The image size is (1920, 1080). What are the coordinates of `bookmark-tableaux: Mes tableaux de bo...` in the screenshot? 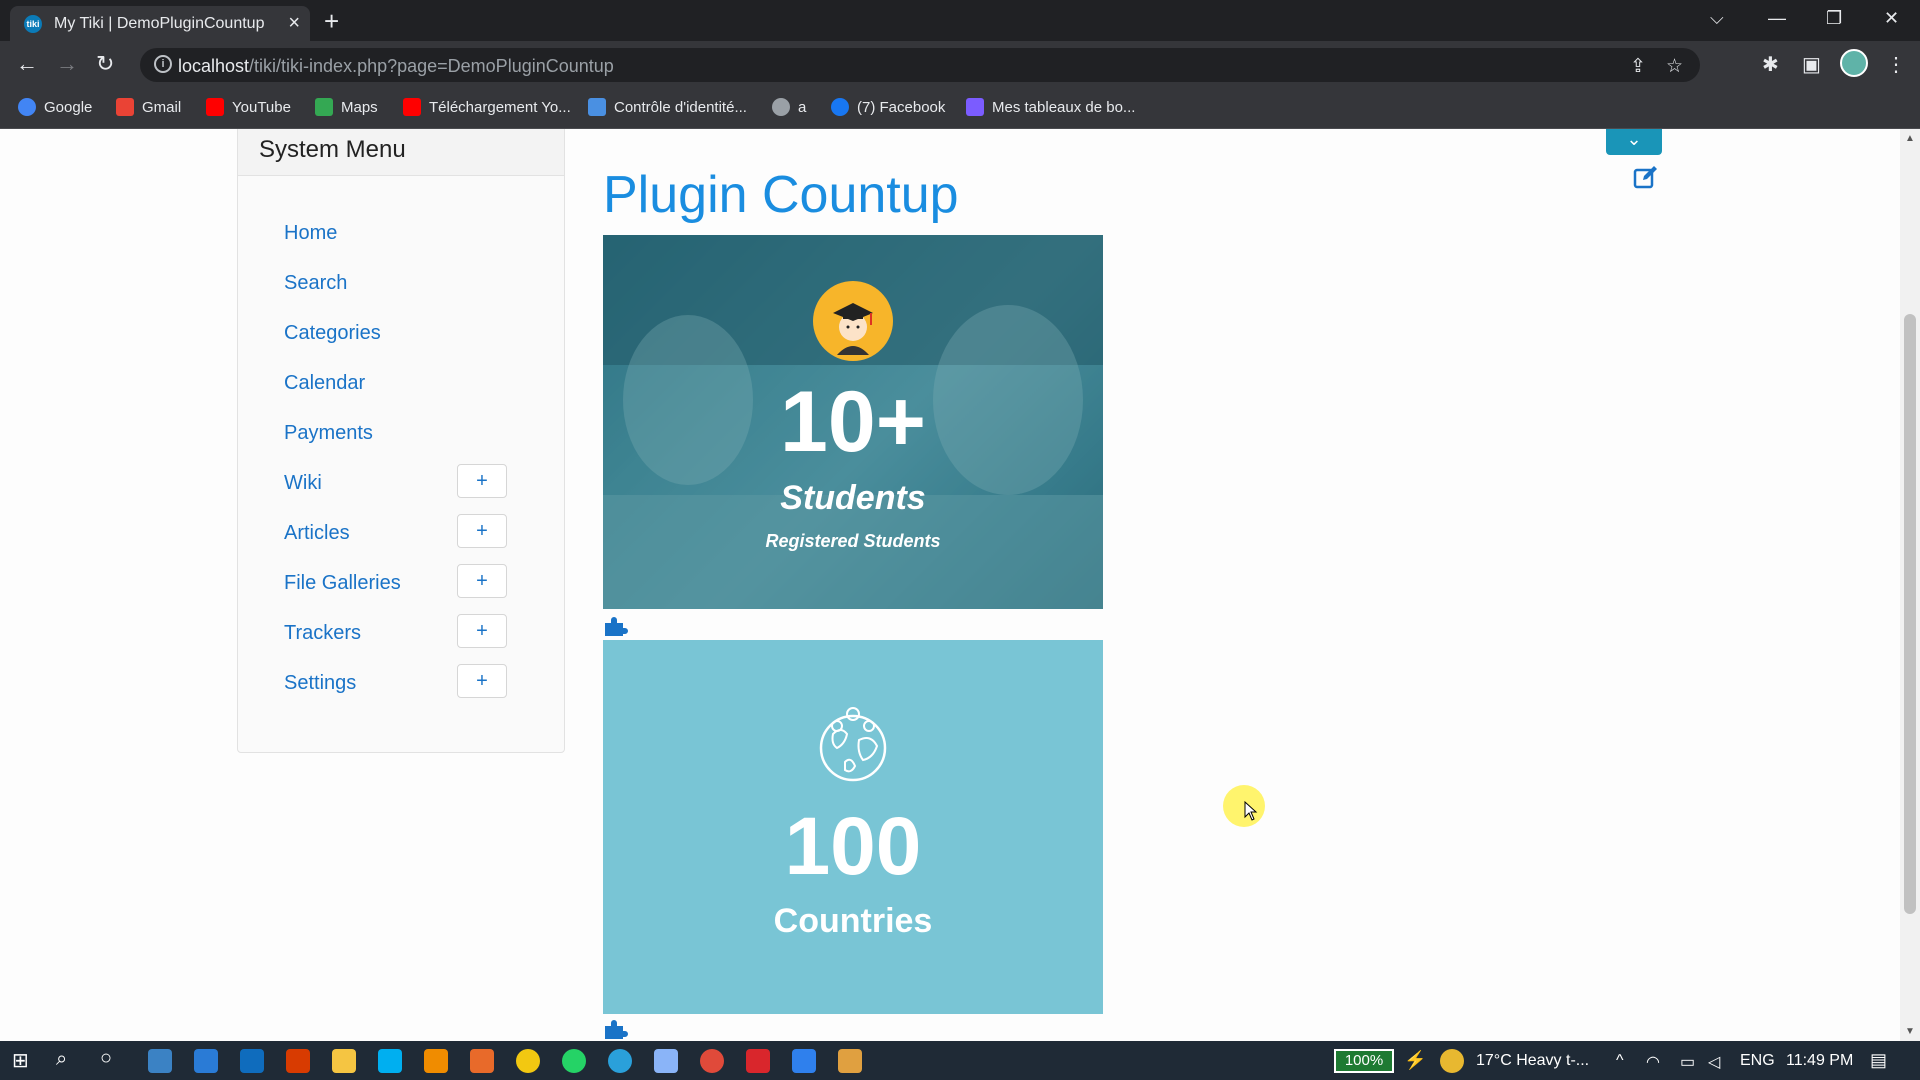 It's located at (1050, 107).